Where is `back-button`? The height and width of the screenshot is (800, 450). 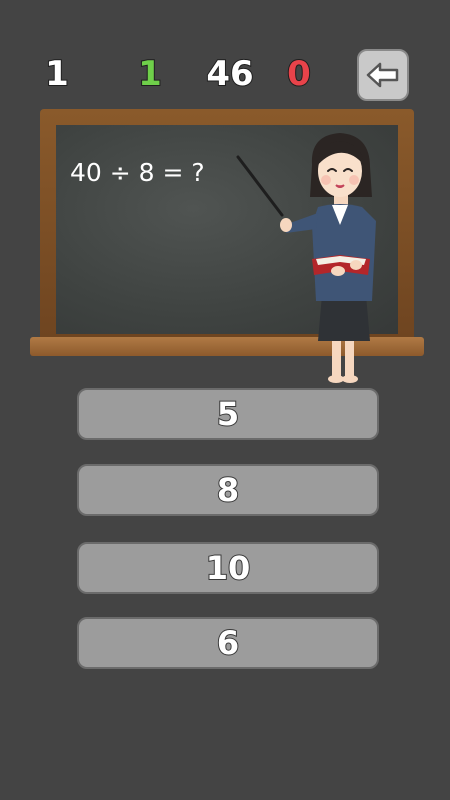 back-button is located at coordinates (383, 75).